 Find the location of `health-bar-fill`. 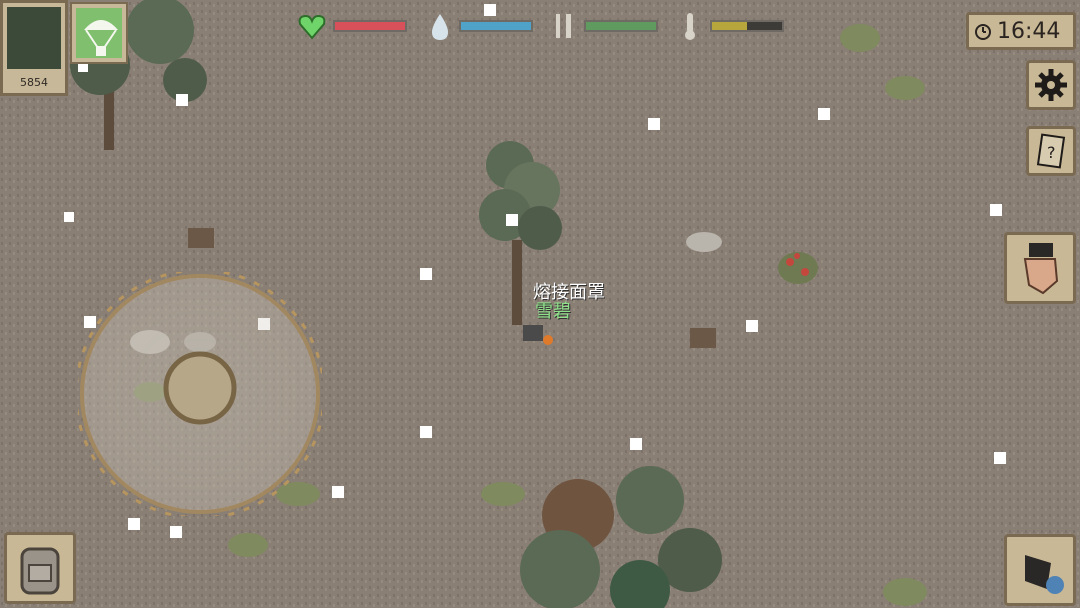

health-bar-fill is located at coordinates (370, 26).